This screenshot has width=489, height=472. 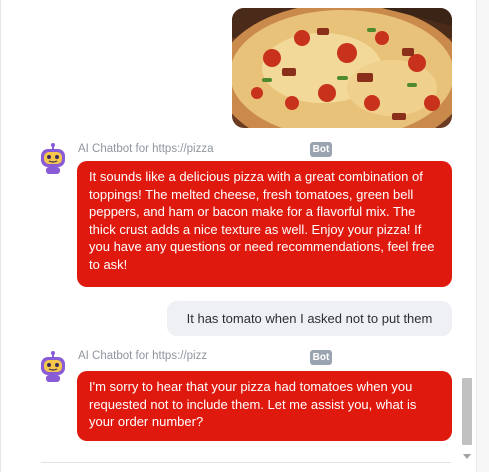 I want to click on composer-divider, so click(x=246, y=462).